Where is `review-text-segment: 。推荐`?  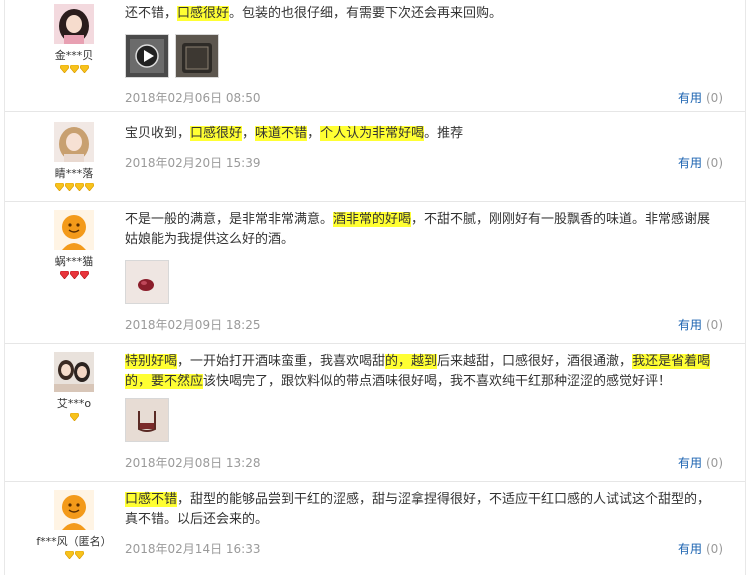 review-text-segment: 。推荐 is located at coordinates (444, 133).